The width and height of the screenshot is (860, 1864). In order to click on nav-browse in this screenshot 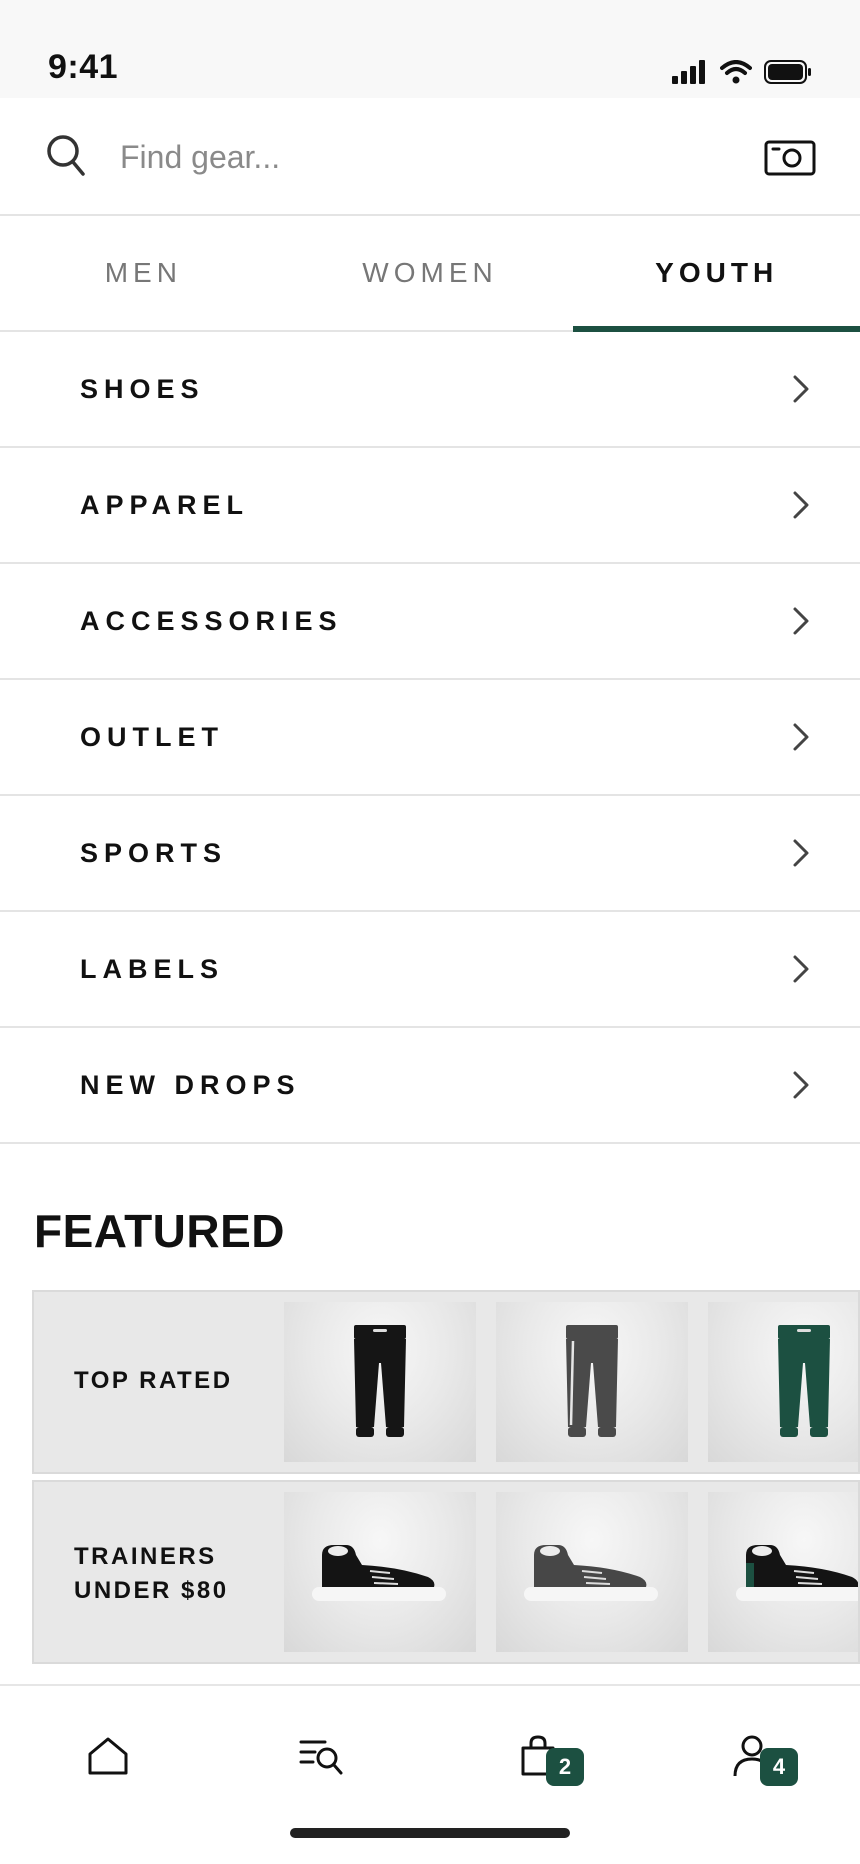, I will do `click(322, 1756)`.